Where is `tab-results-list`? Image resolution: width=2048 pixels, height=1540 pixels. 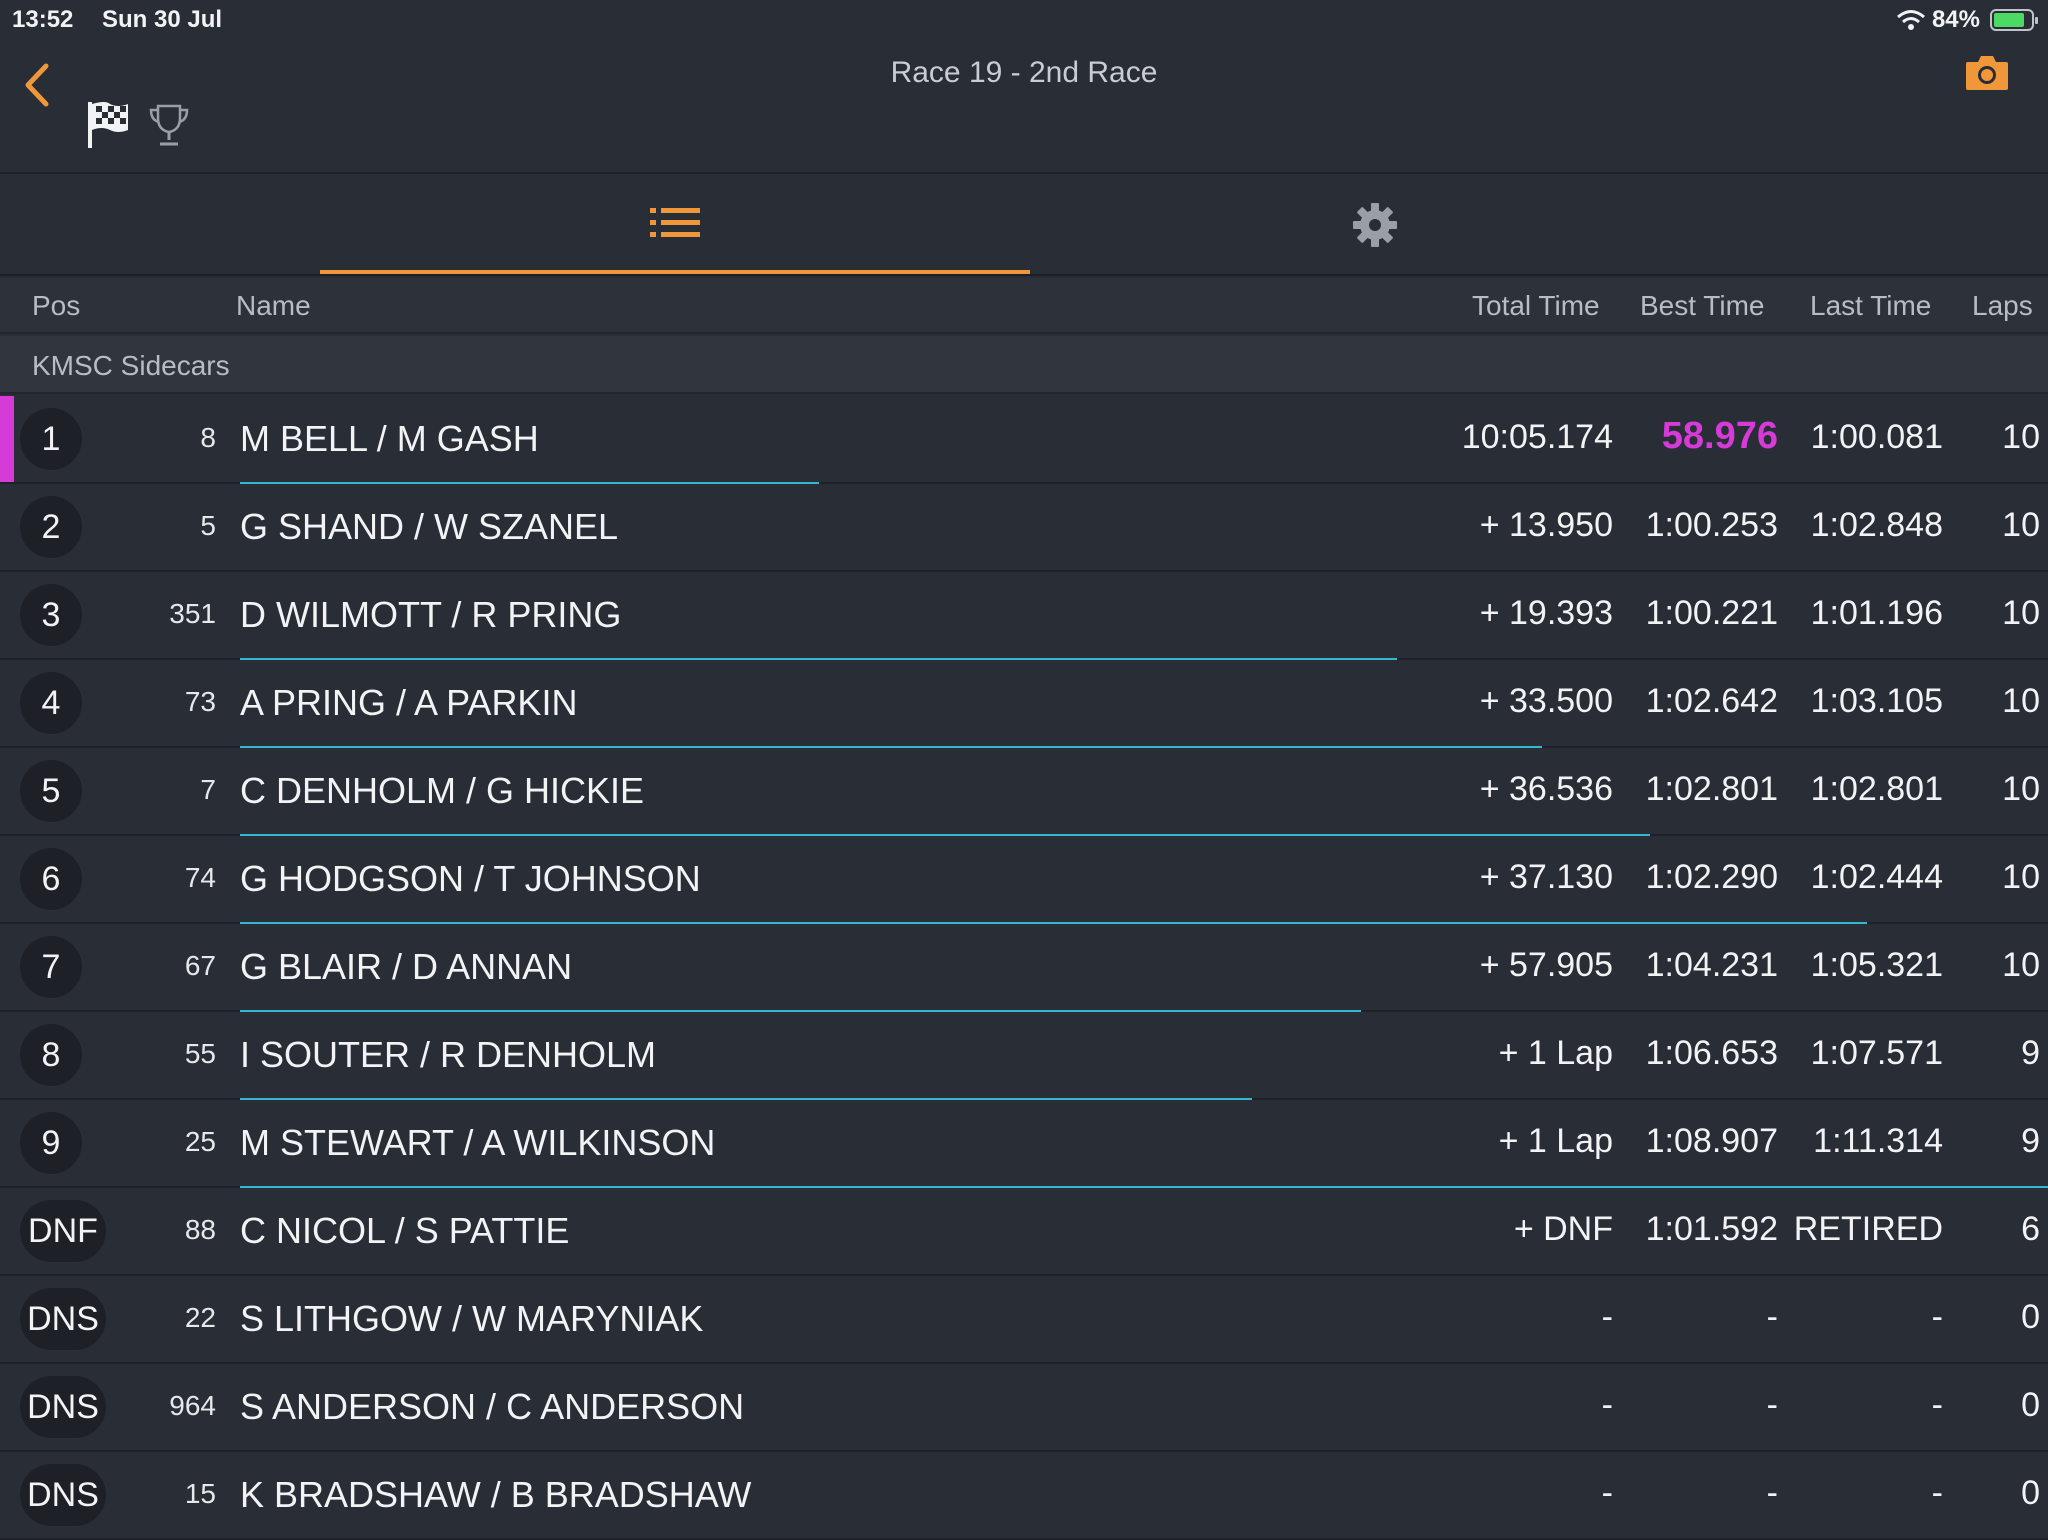
tab-results-list is located at coordinates (675, 225).